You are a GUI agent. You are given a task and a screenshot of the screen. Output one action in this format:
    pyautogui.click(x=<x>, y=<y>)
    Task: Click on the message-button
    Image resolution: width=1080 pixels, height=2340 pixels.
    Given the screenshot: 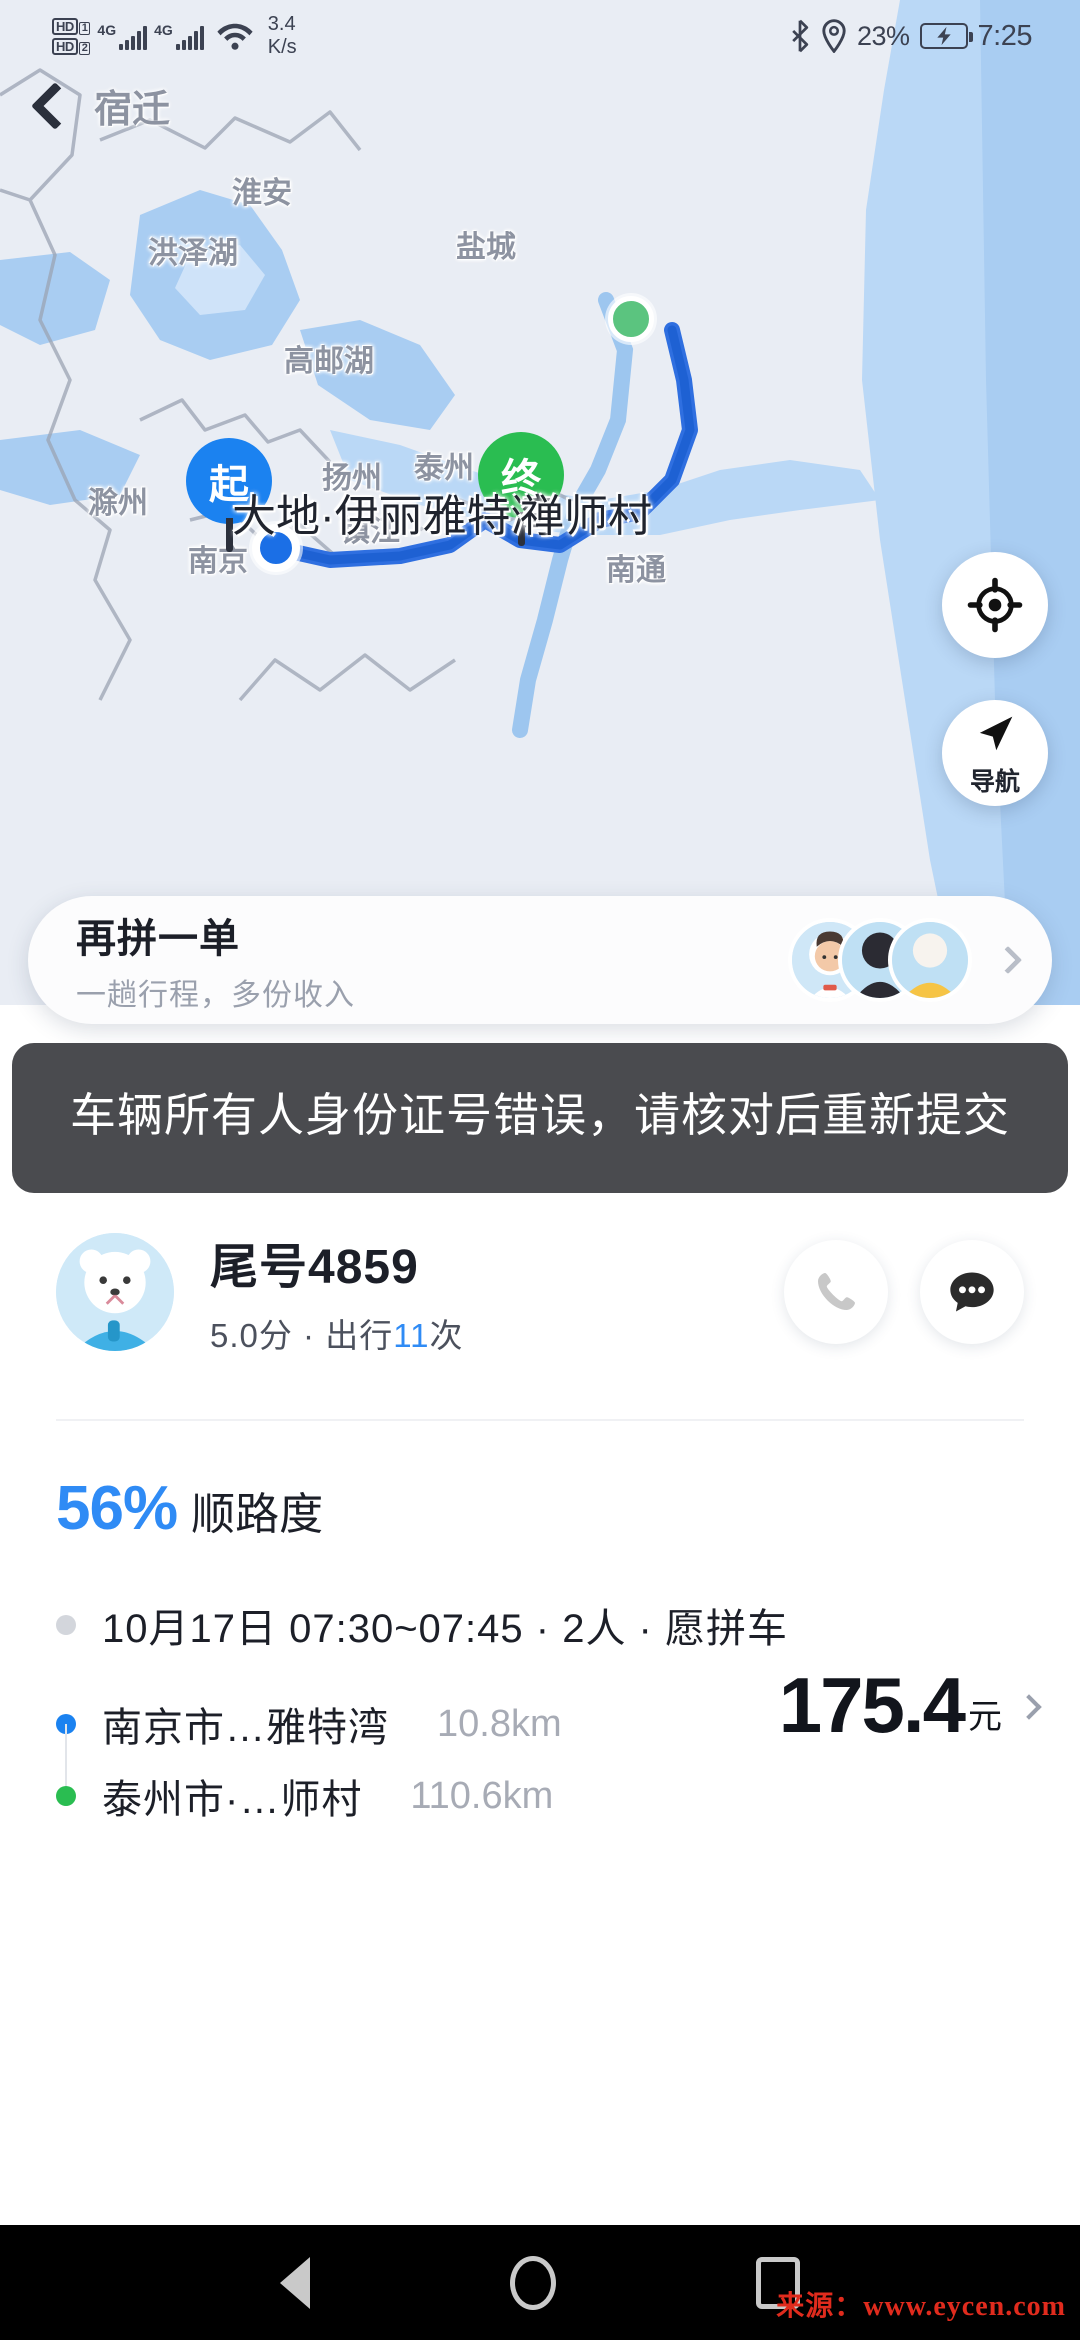 What is the action you would take?
    pyautogui.click(x=972, y=1292)
    